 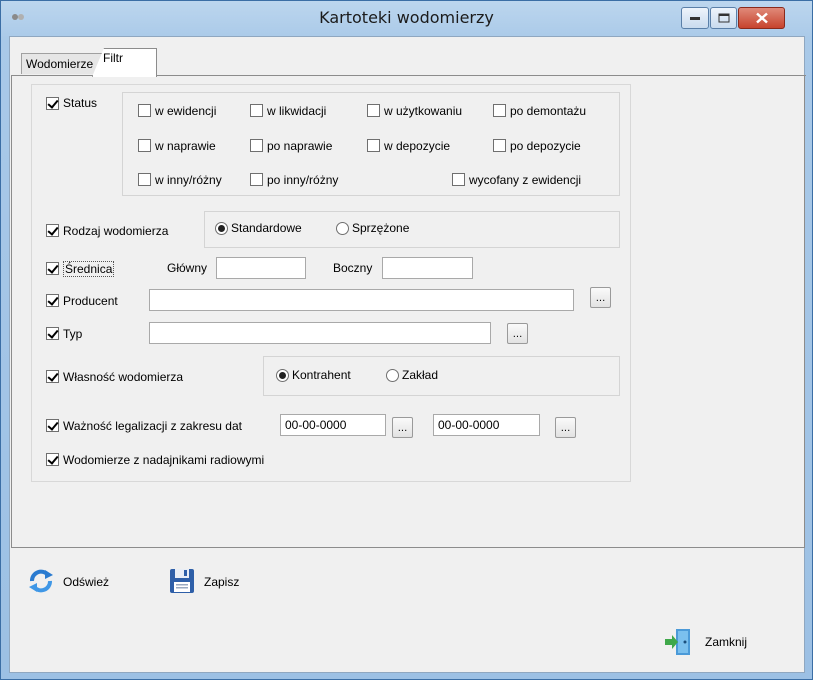 I want to click on status-option-label: w naprawie, so click(x=185, y=146).